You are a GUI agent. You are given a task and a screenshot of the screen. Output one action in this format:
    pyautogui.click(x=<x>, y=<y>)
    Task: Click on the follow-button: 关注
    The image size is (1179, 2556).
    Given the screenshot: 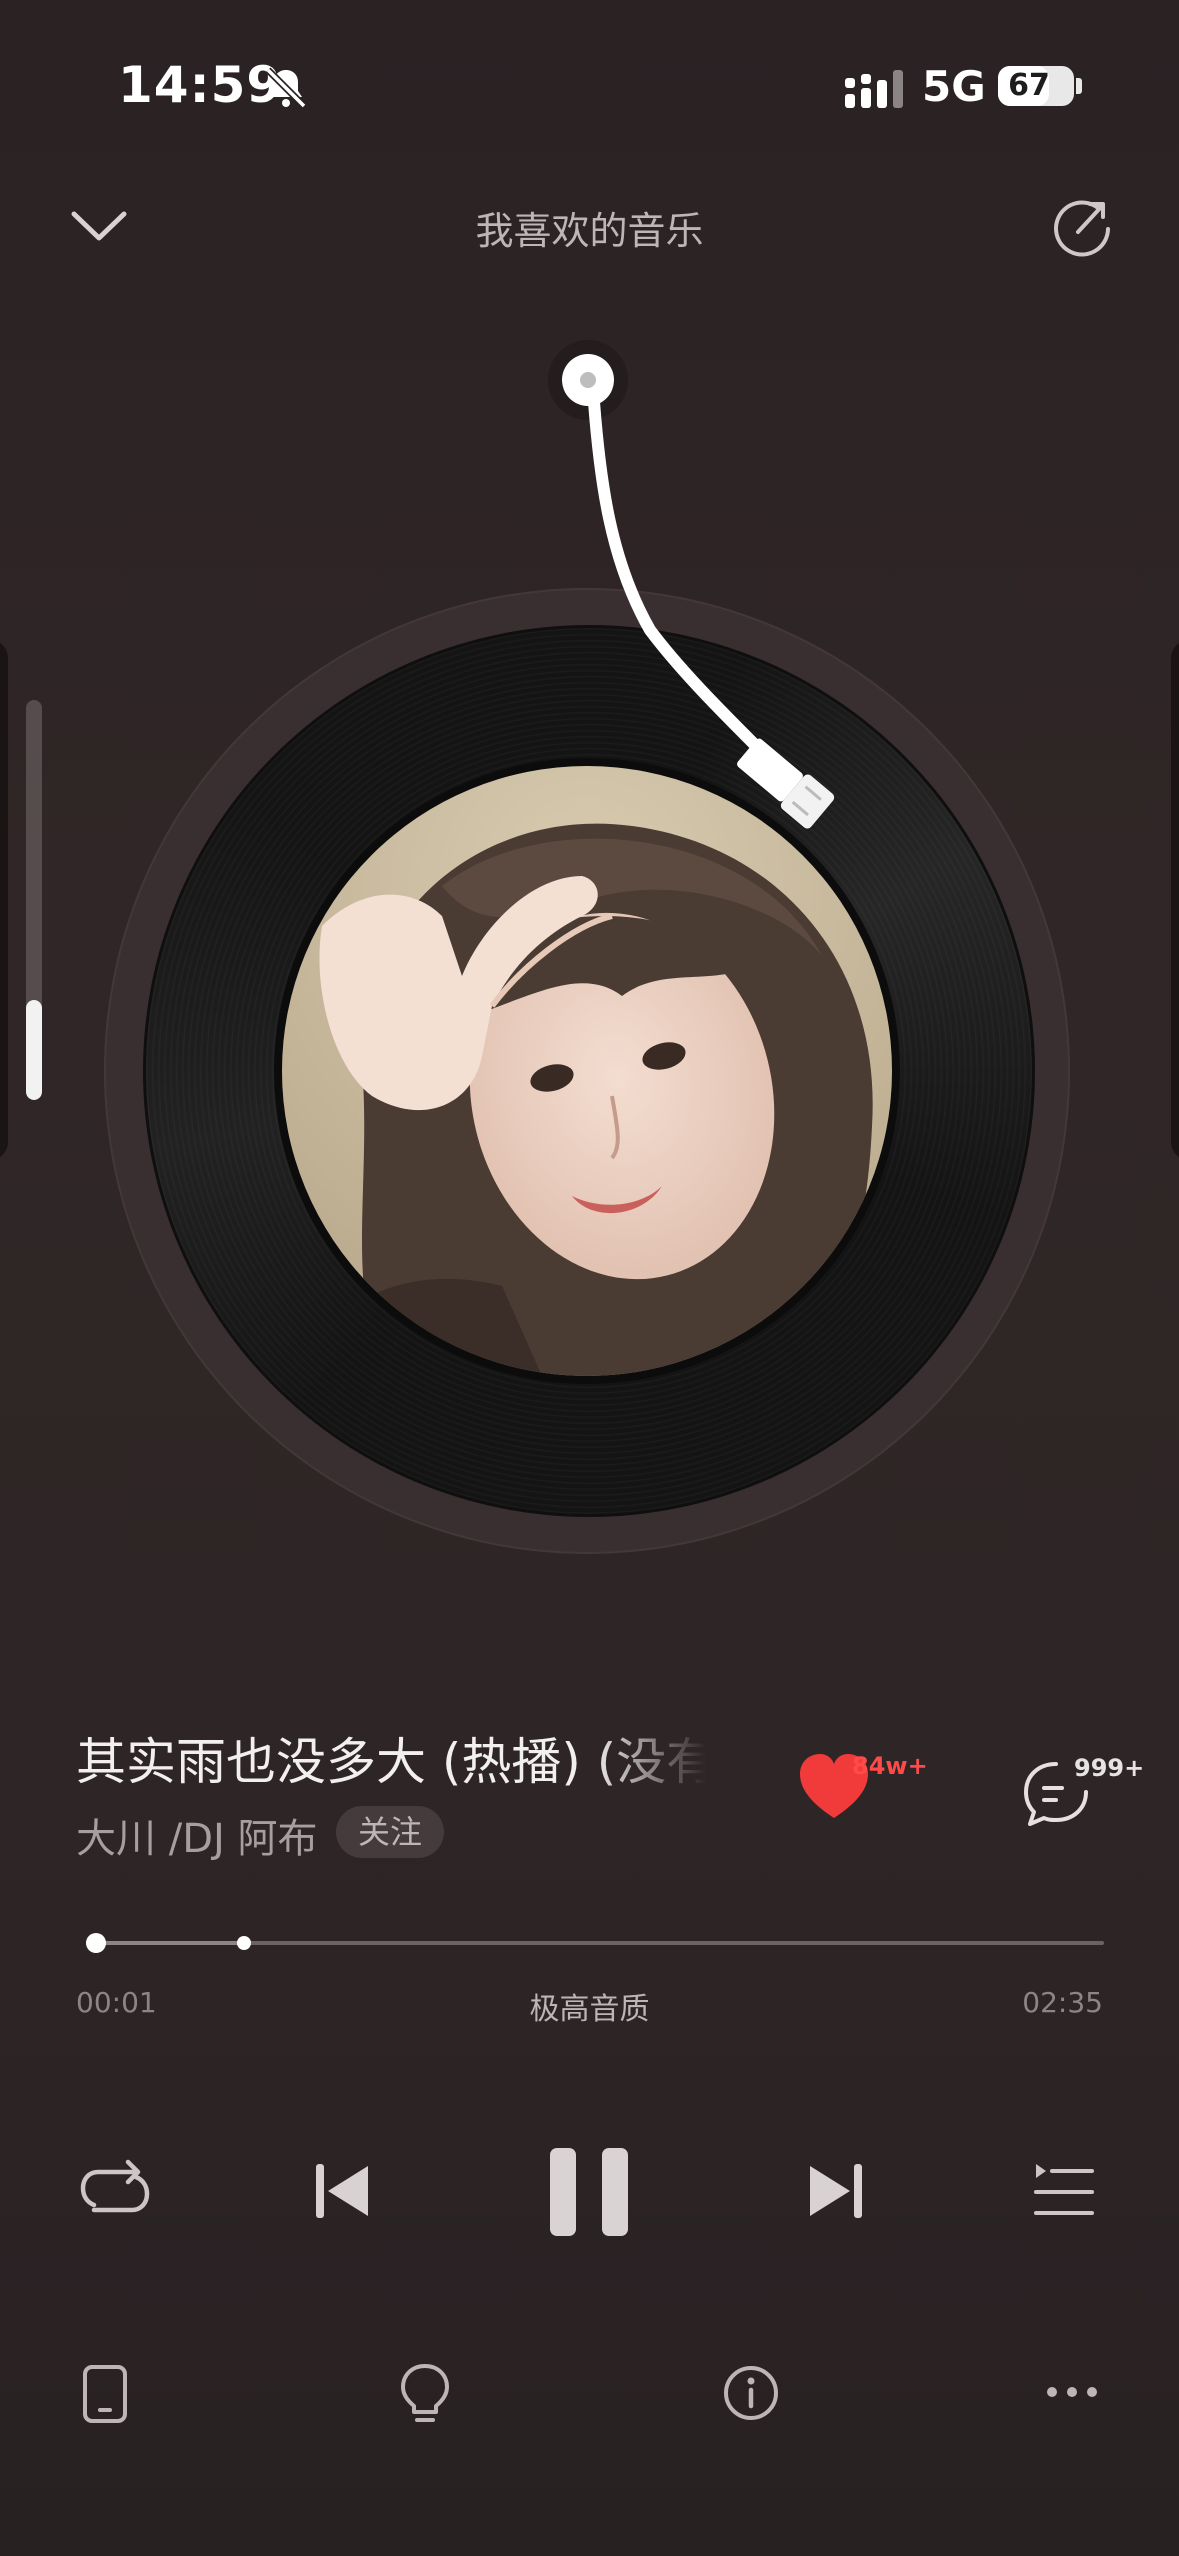 What is the action you would take?
    pyautogui.click(x=390, y=1832)
    